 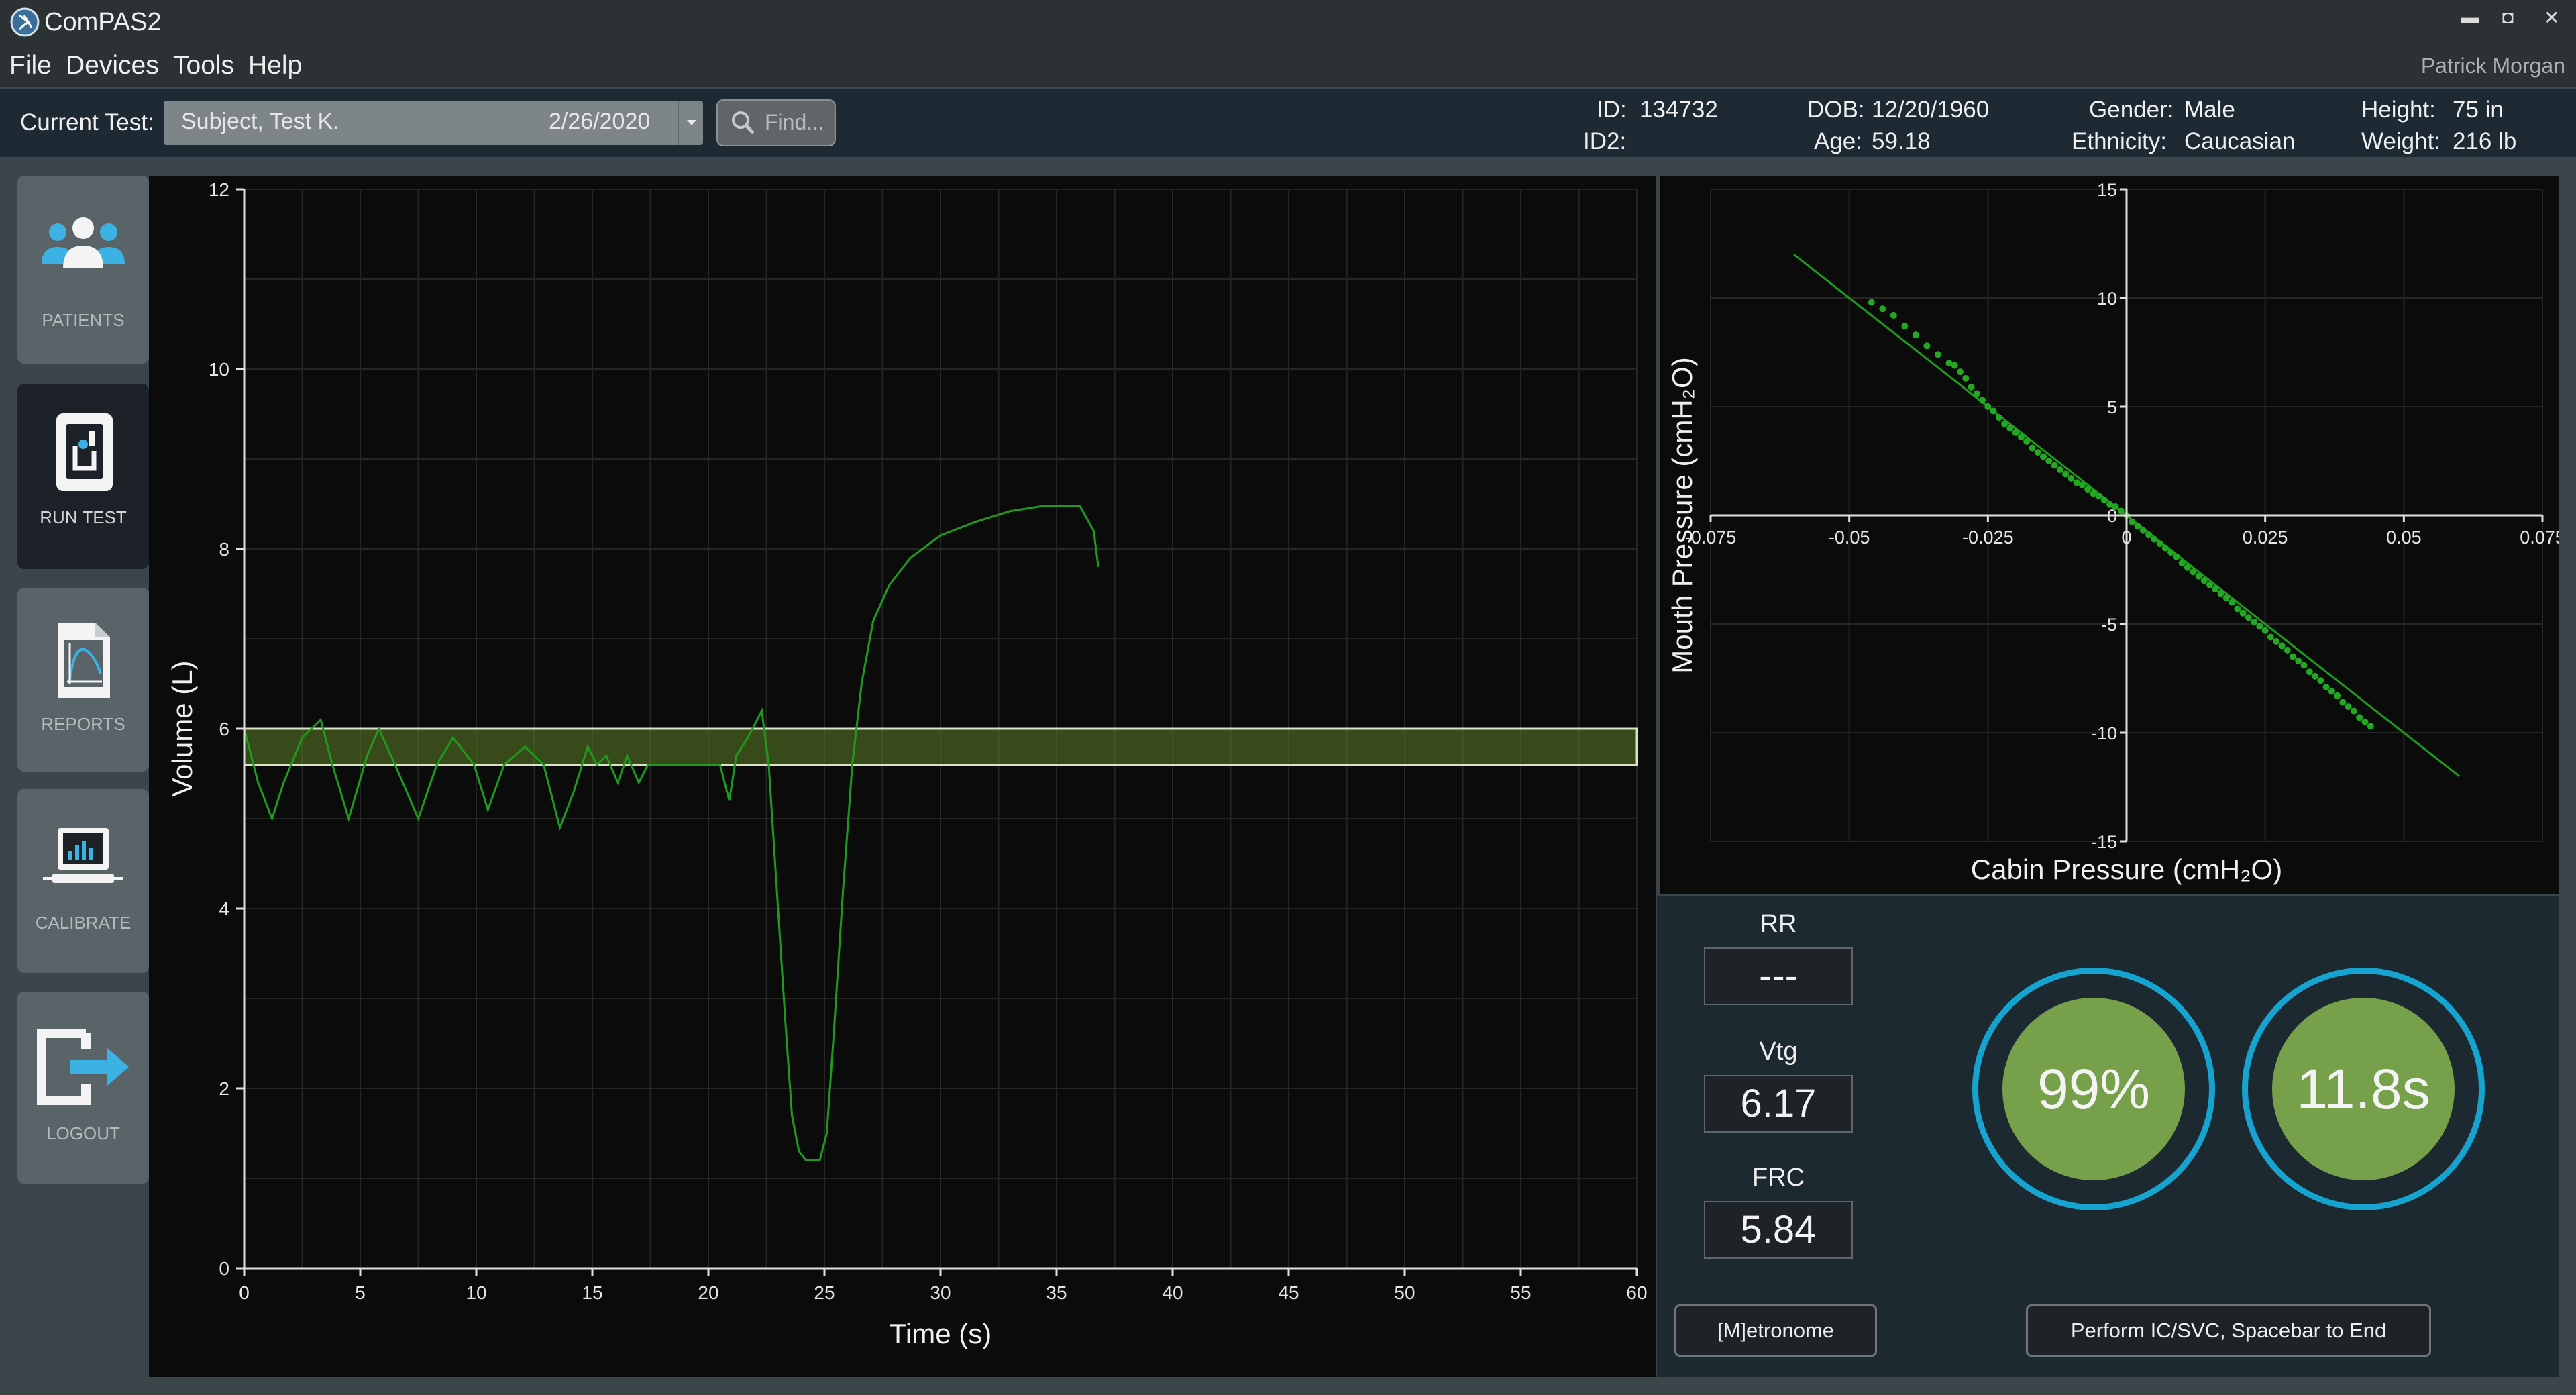 I want to click on vtg-value: 6.17, so click(x=1778, y=1104).